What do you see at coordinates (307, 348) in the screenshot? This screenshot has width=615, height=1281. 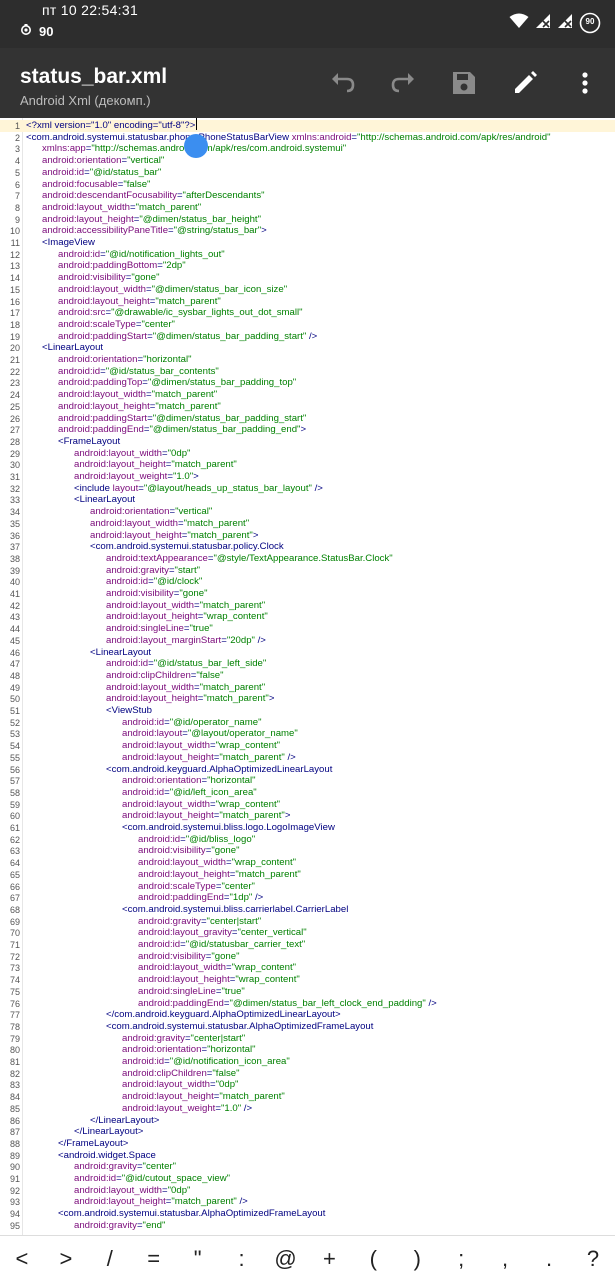 I see `code-line: 20 <LinearLayout` at bounding box center [307, 348].